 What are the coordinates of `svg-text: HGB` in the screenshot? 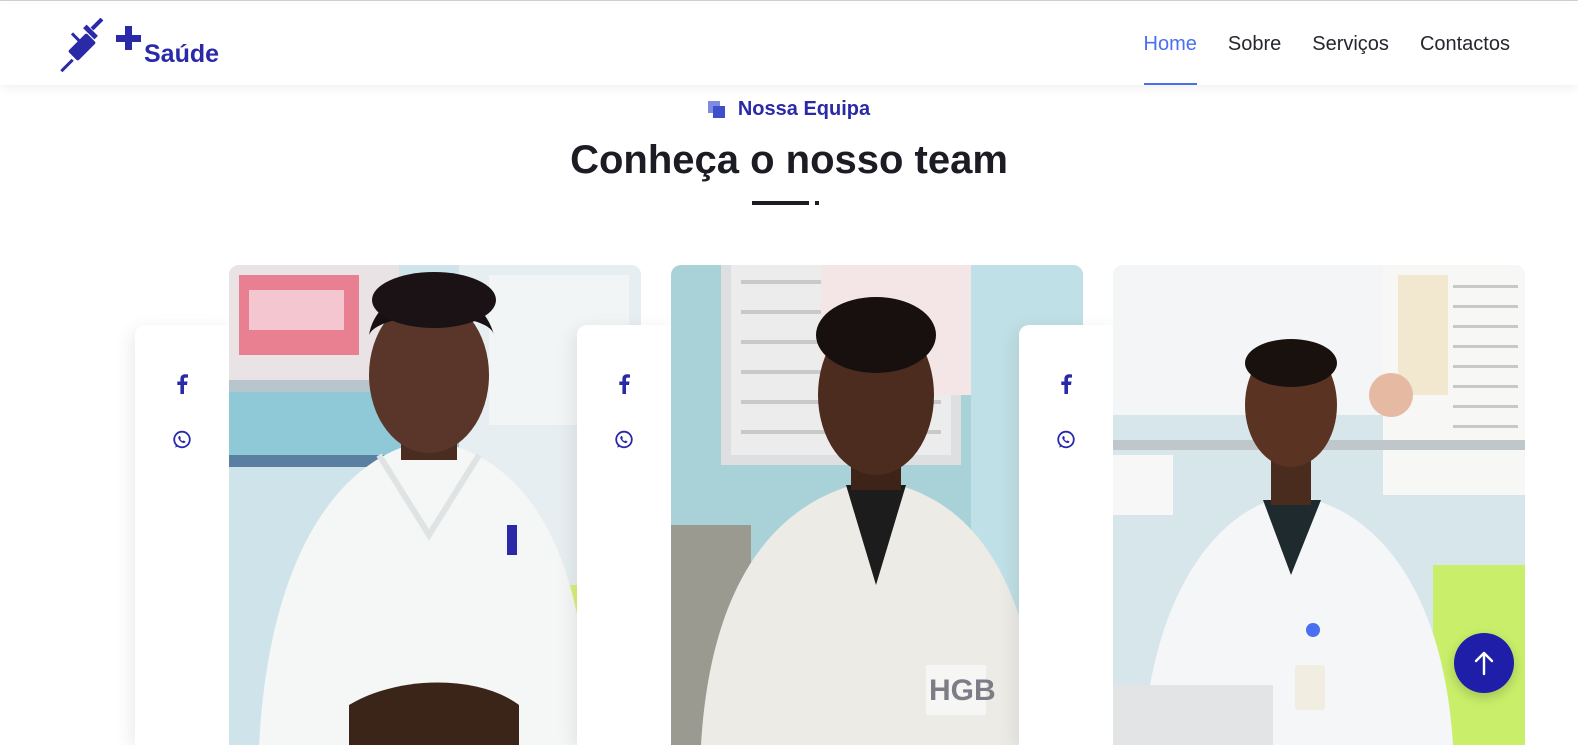 It's located at (962, 690).